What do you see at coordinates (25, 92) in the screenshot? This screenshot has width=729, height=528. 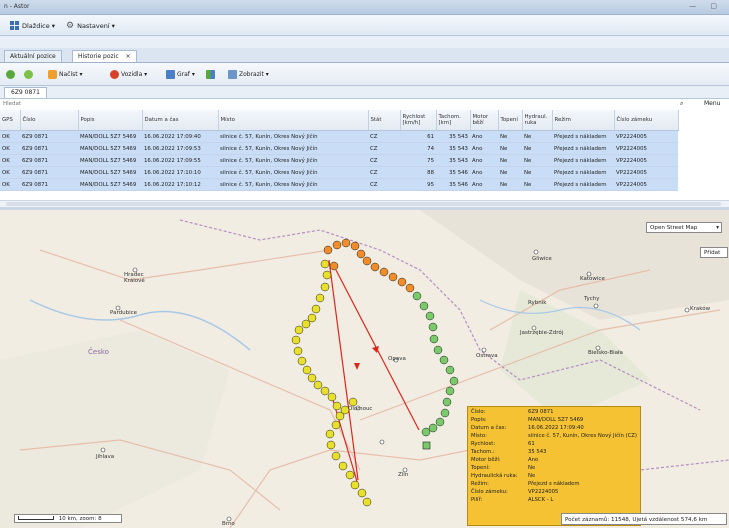 I see `vehicle-tab: 6Z9 0871` at bounding box center [25, 92].